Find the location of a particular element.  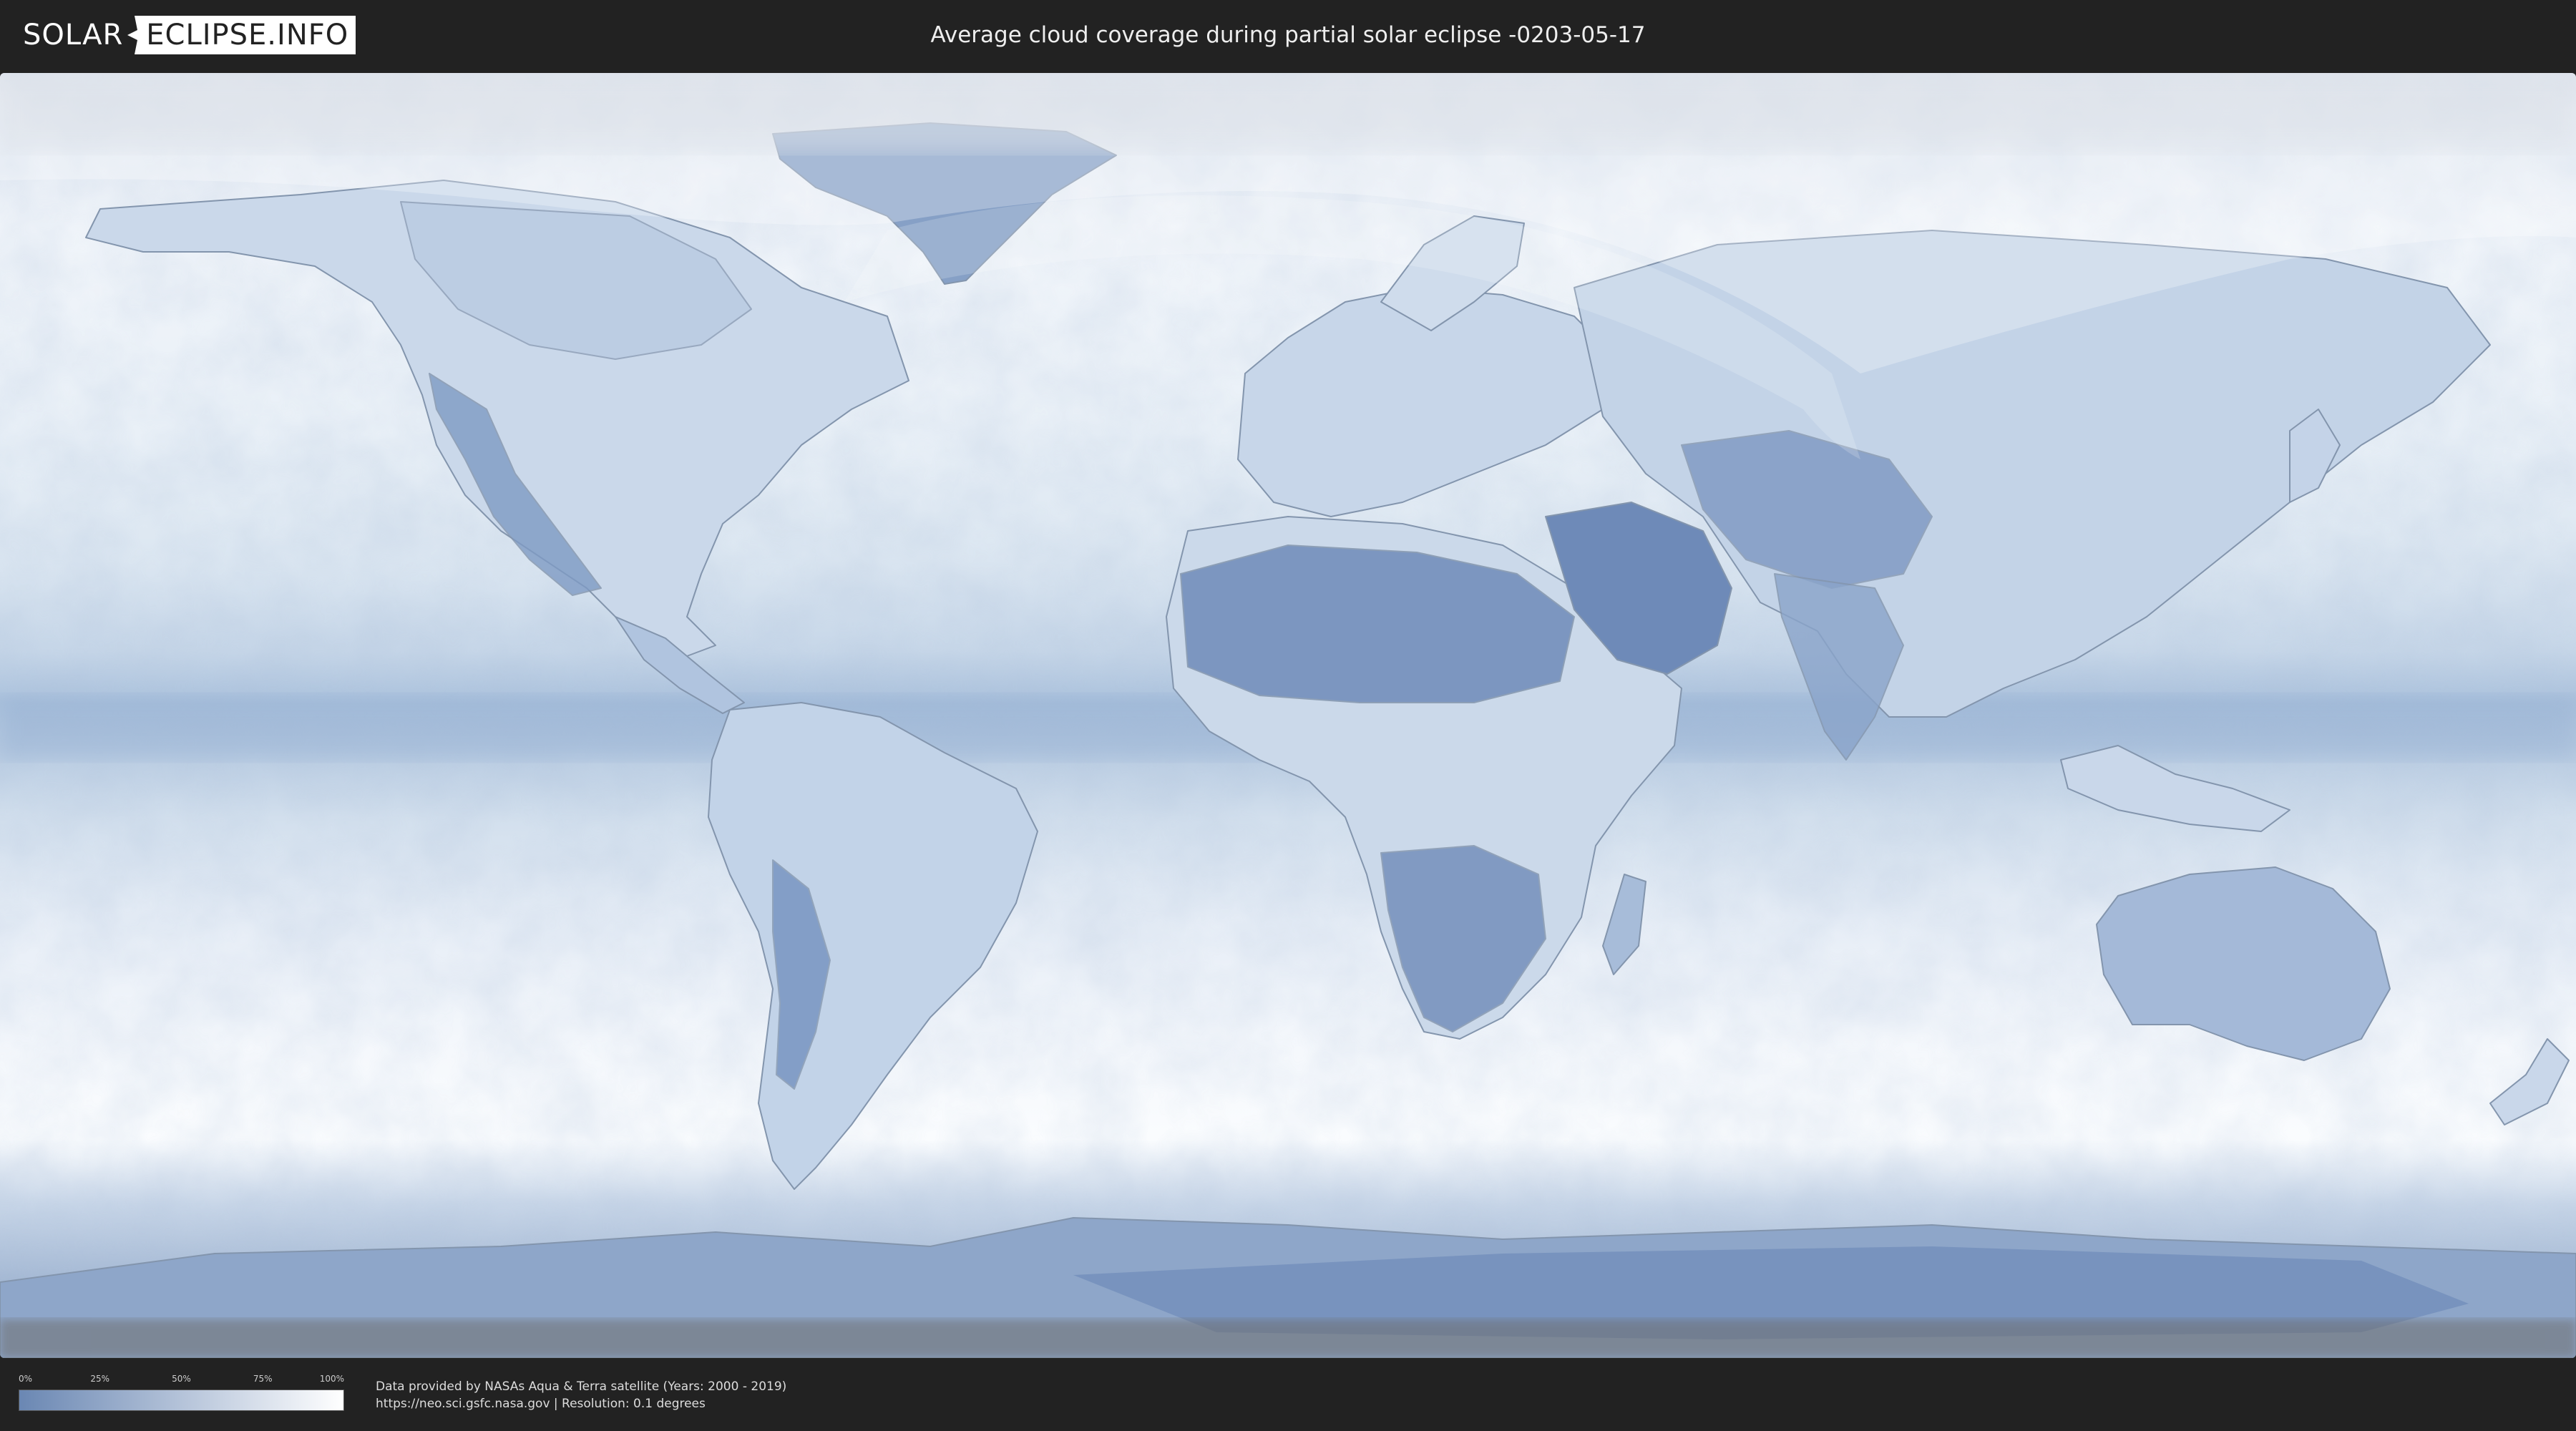

legend-tick-label: 100% is located at coordinates (331, 1379).